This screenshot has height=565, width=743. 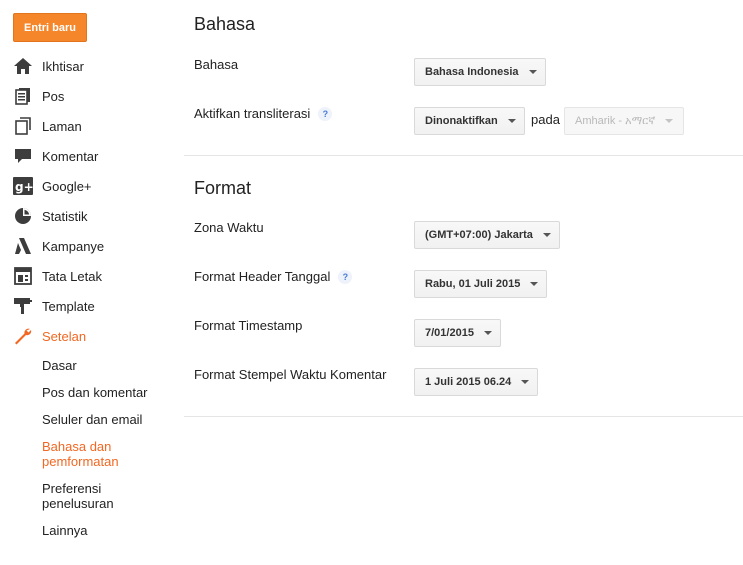 I want to click on sidebar-item-pages: Laman, so click(x=87, y=126).